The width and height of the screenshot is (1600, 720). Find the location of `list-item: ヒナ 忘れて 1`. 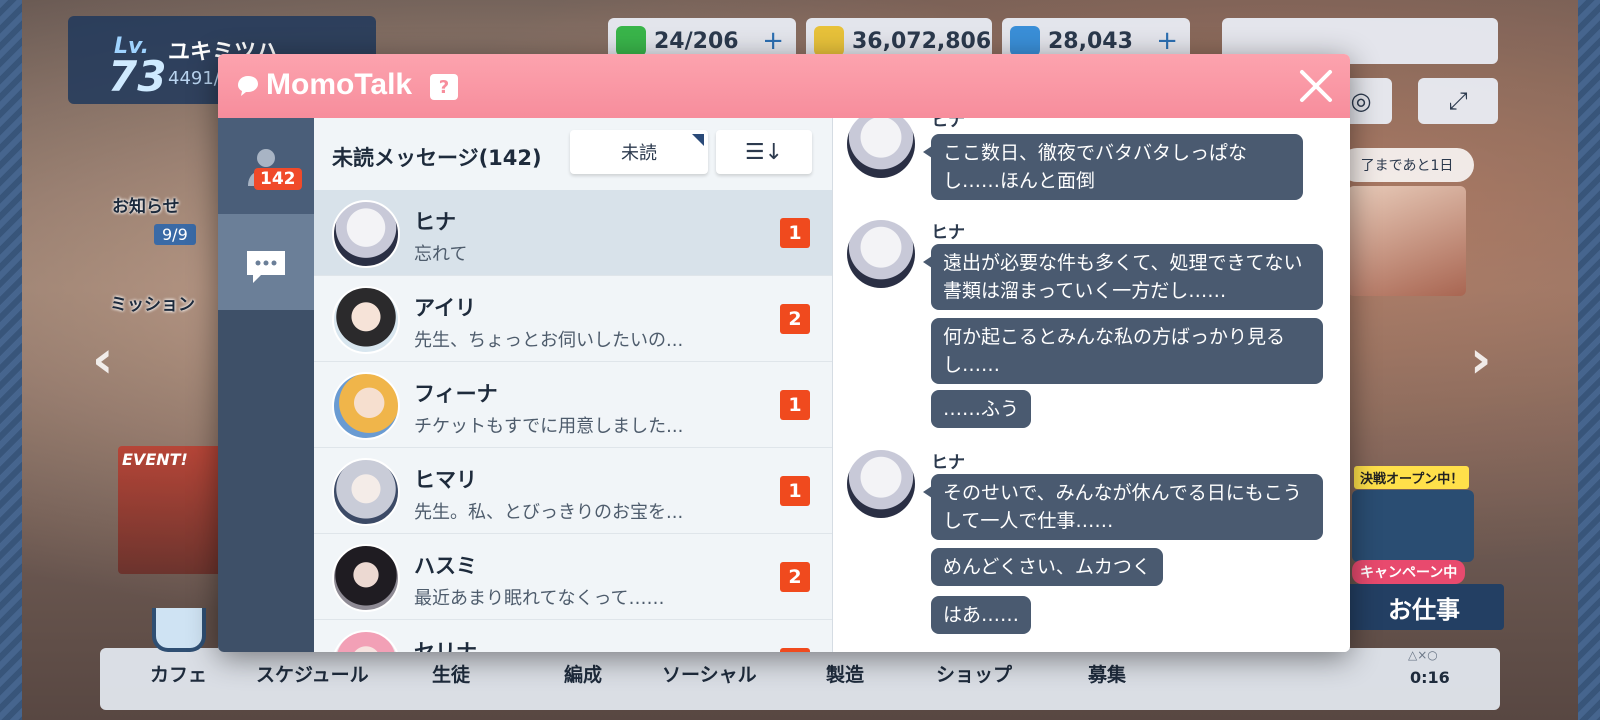

list-item: ヒナ 忘れて 1 is located at coordinates (573, 233).